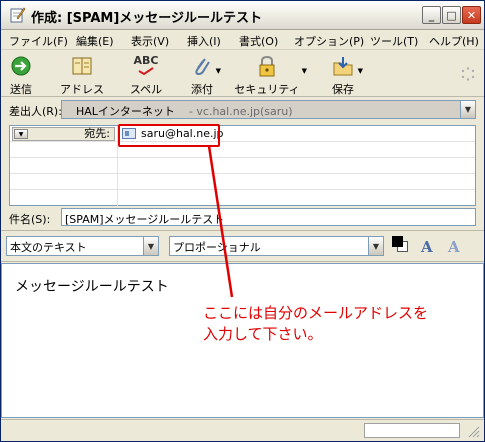  Describe the element at coordinates (146, 89) in the screenshot. I see `spell-label: スペル` at that location.